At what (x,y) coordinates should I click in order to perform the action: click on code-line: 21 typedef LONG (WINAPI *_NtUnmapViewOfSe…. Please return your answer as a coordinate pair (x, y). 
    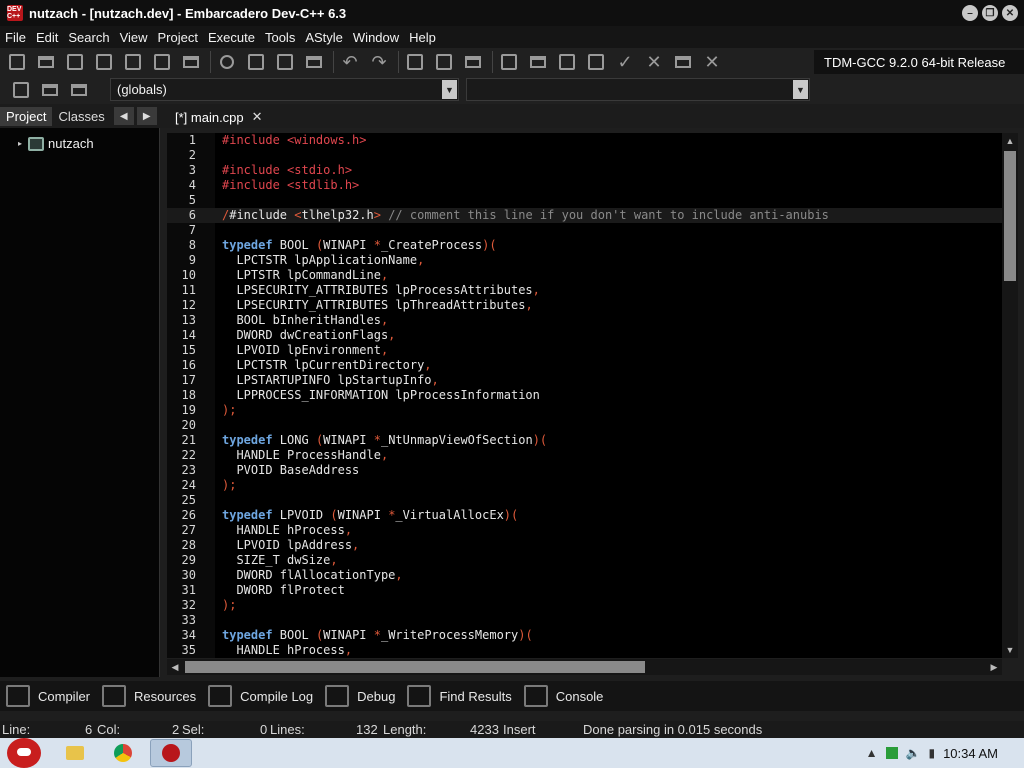
    Looking at the image, I should click on (584, 440).